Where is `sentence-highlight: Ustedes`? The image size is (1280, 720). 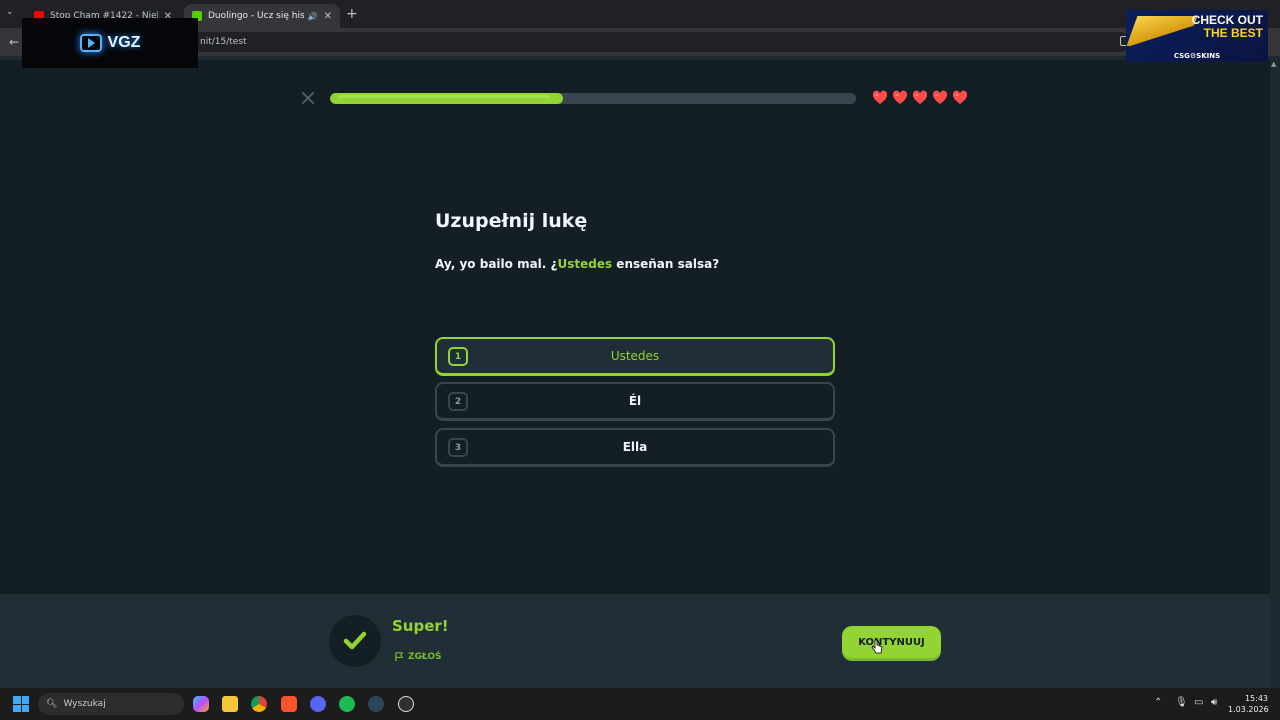
sentence-highlight: Ustedes is located at coordinates (585, 264).